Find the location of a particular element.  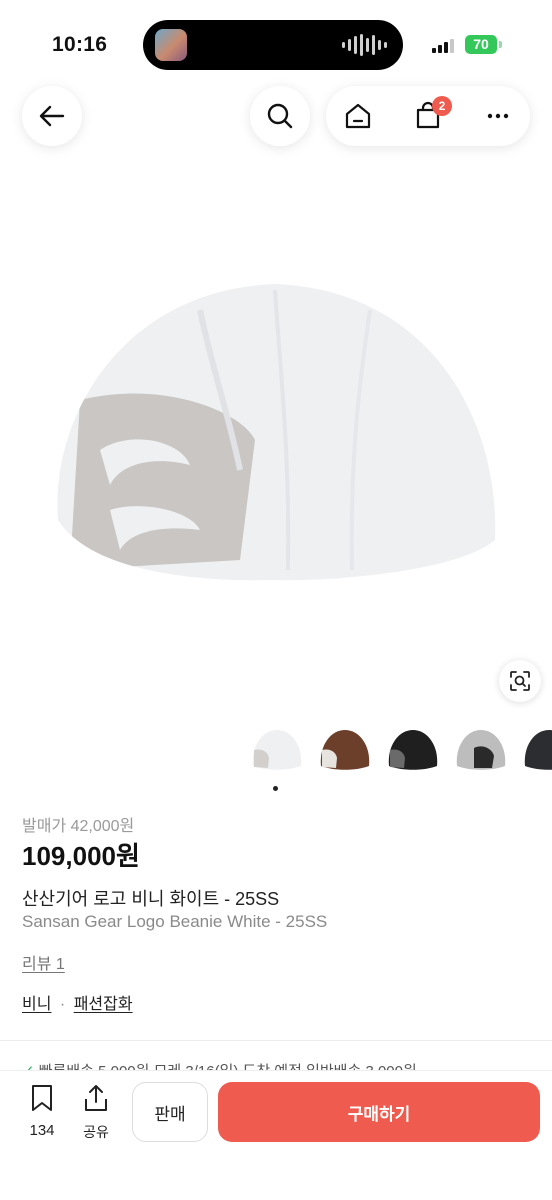

category-link-fashion-goods: 패션잡화 is located at coordinates (103, 1004).